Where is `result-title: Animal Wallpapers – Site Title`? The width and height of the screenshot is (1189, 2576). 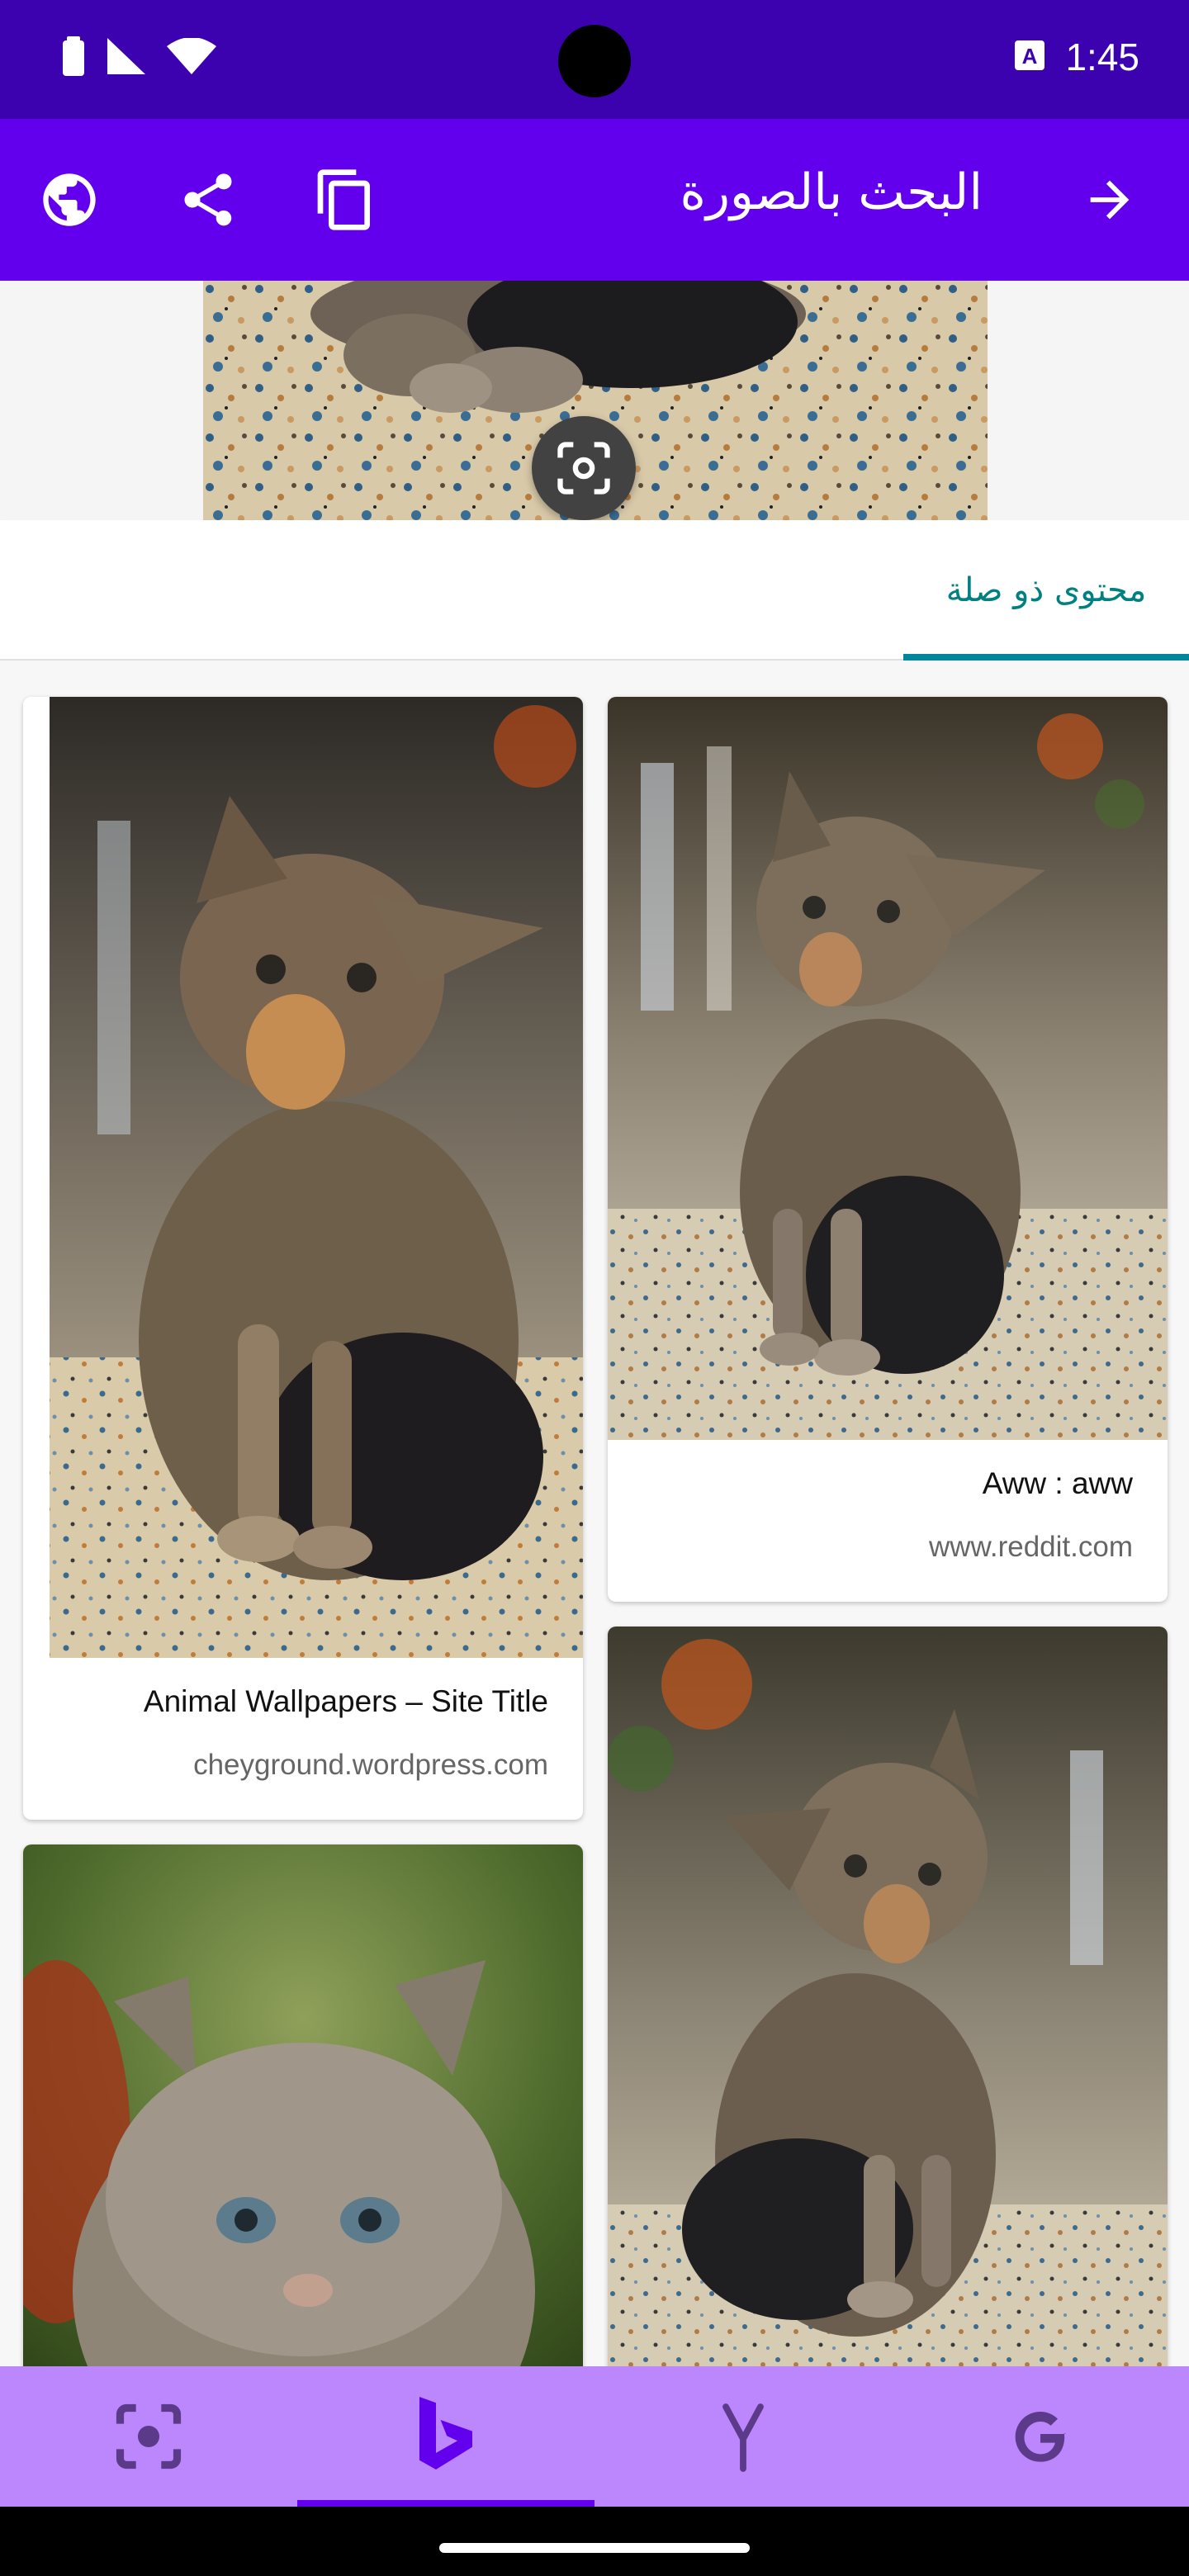 result-title: Animal Wallpapers – Site Title is located at coordinates (346, 1701).